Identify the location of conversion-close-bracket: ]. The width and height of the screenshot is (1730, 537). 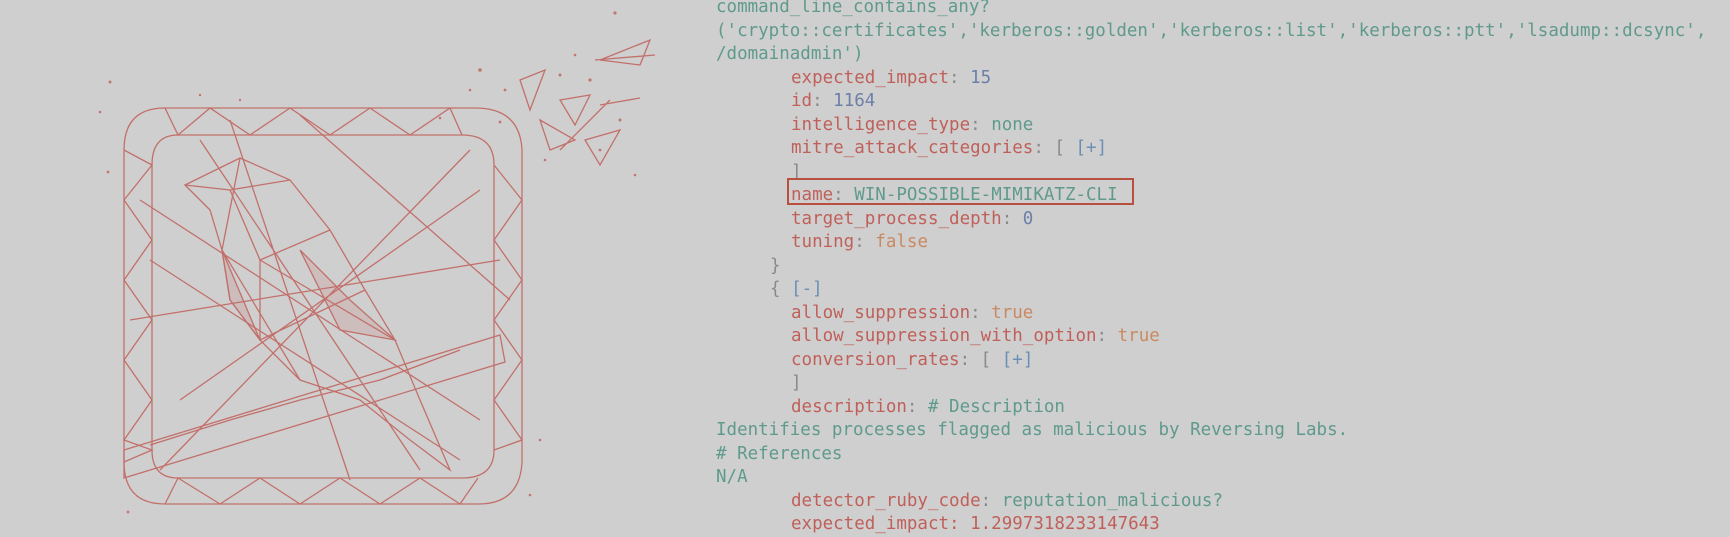
(796, 384).